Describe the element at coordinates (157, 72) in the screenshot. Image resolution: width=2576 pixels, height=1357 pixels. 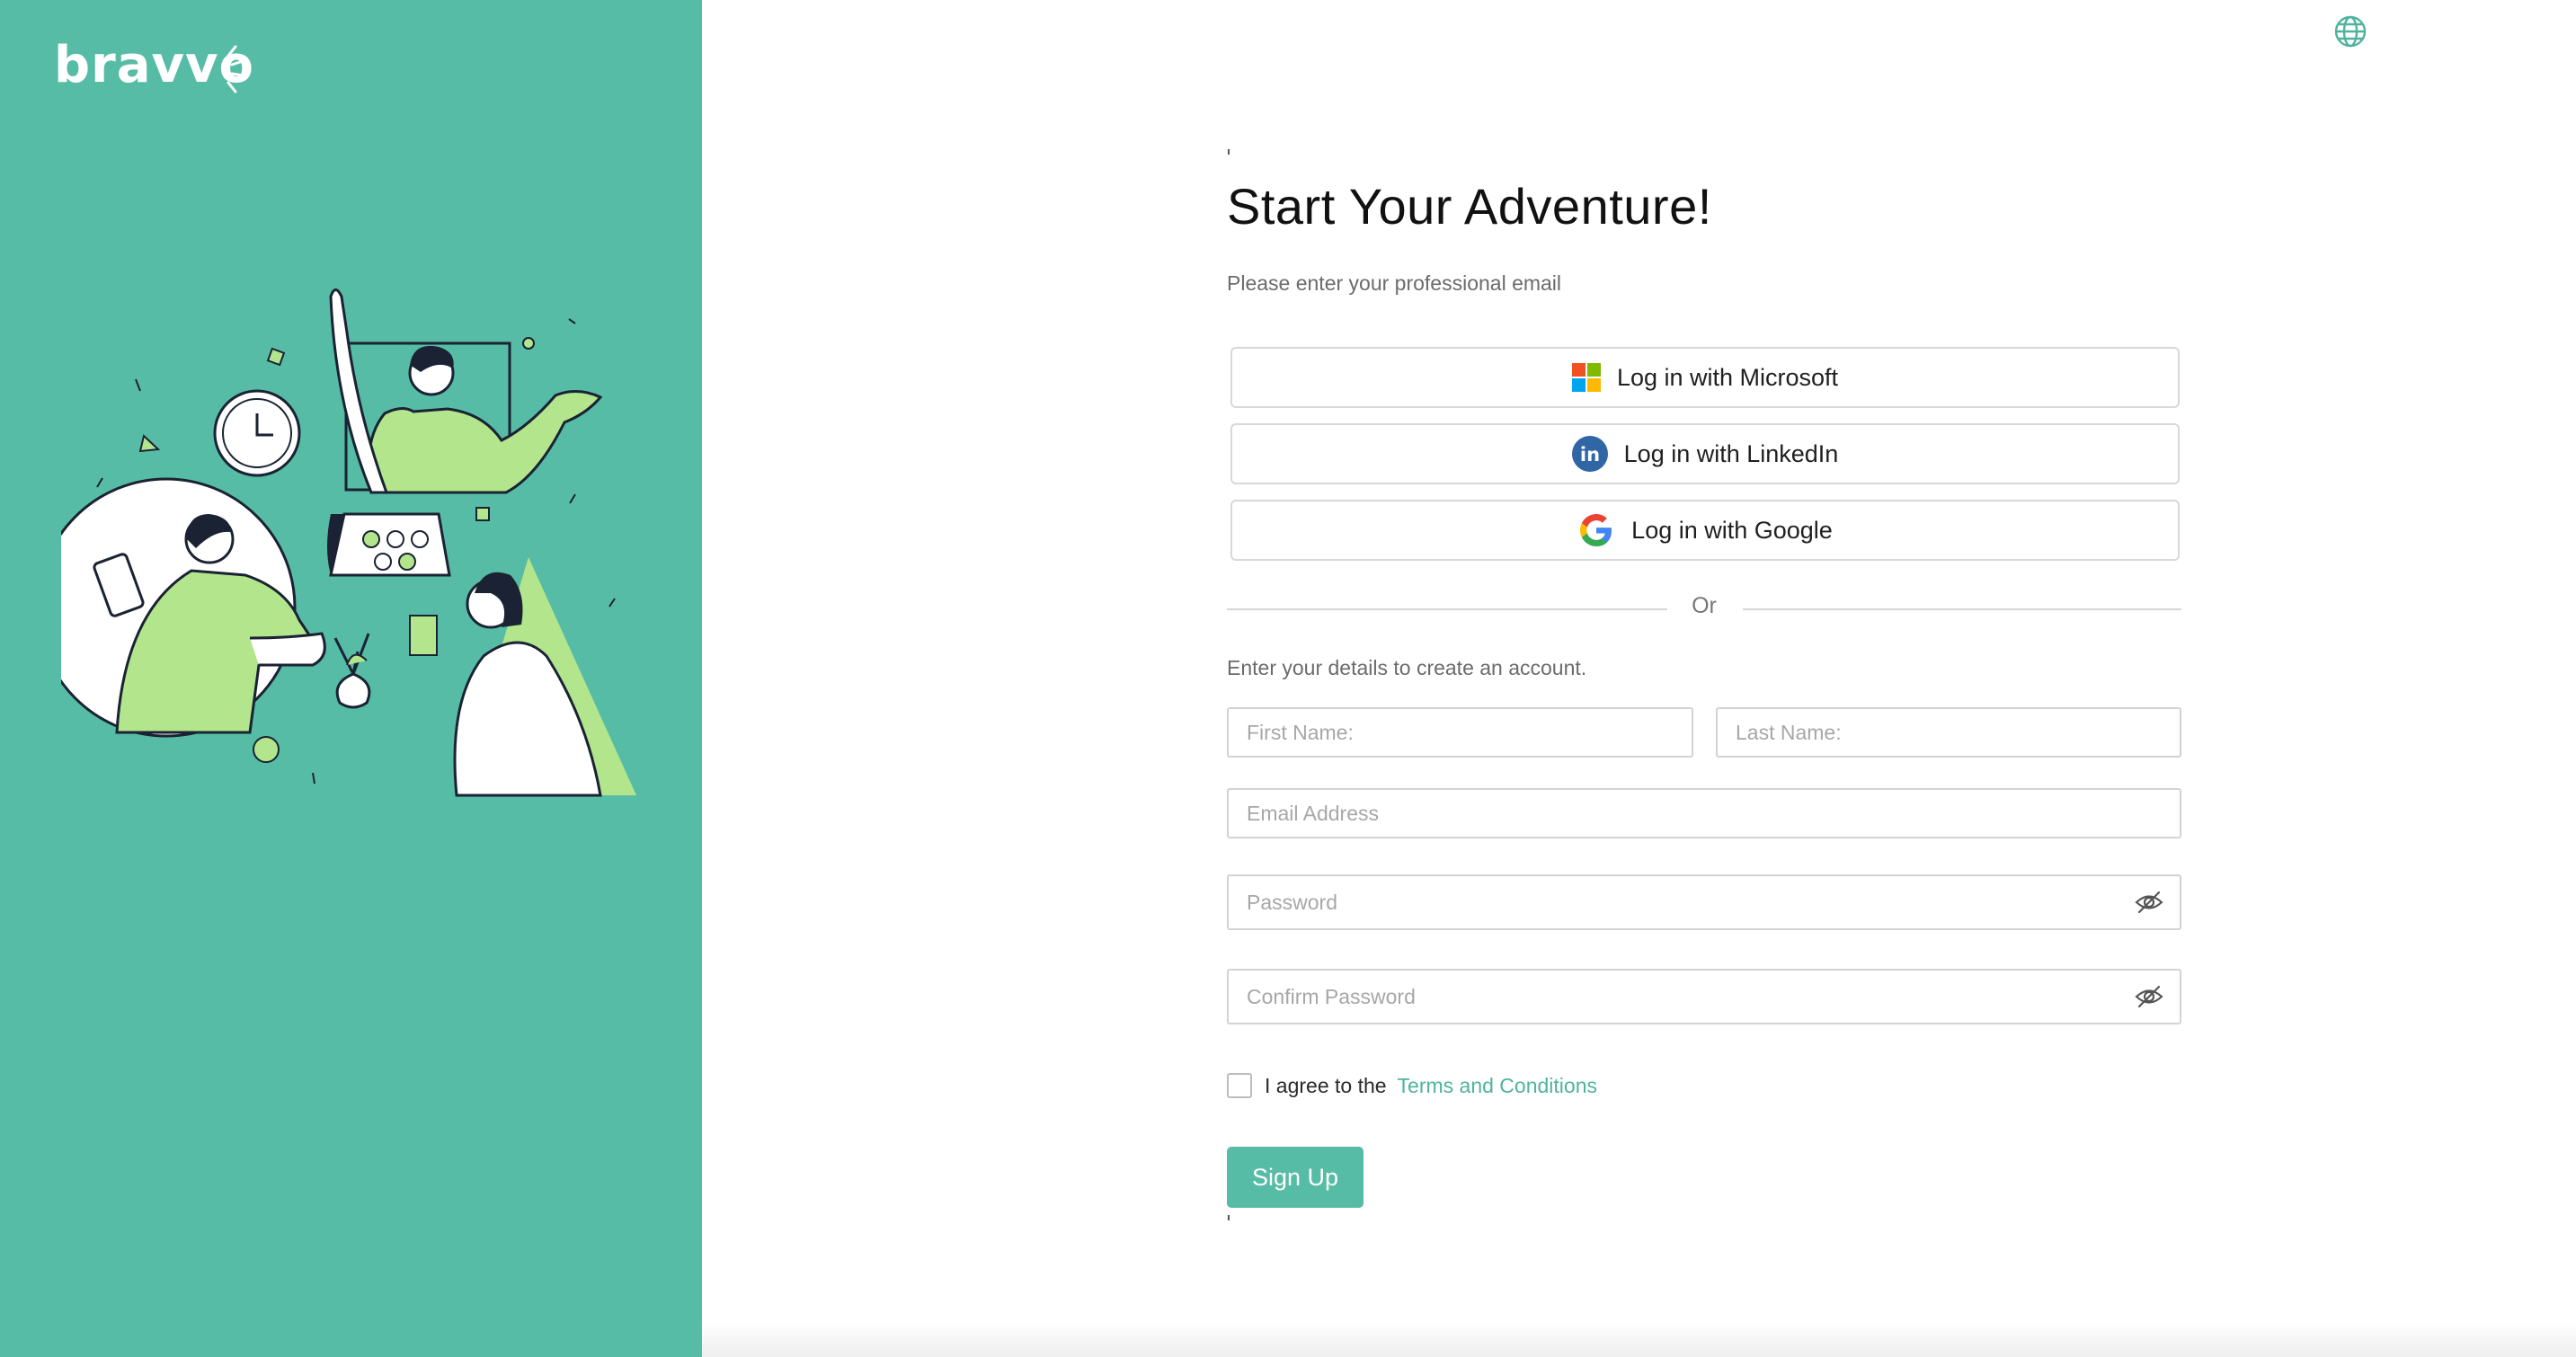
I see `bravvo-logo: bravvo` at that location.